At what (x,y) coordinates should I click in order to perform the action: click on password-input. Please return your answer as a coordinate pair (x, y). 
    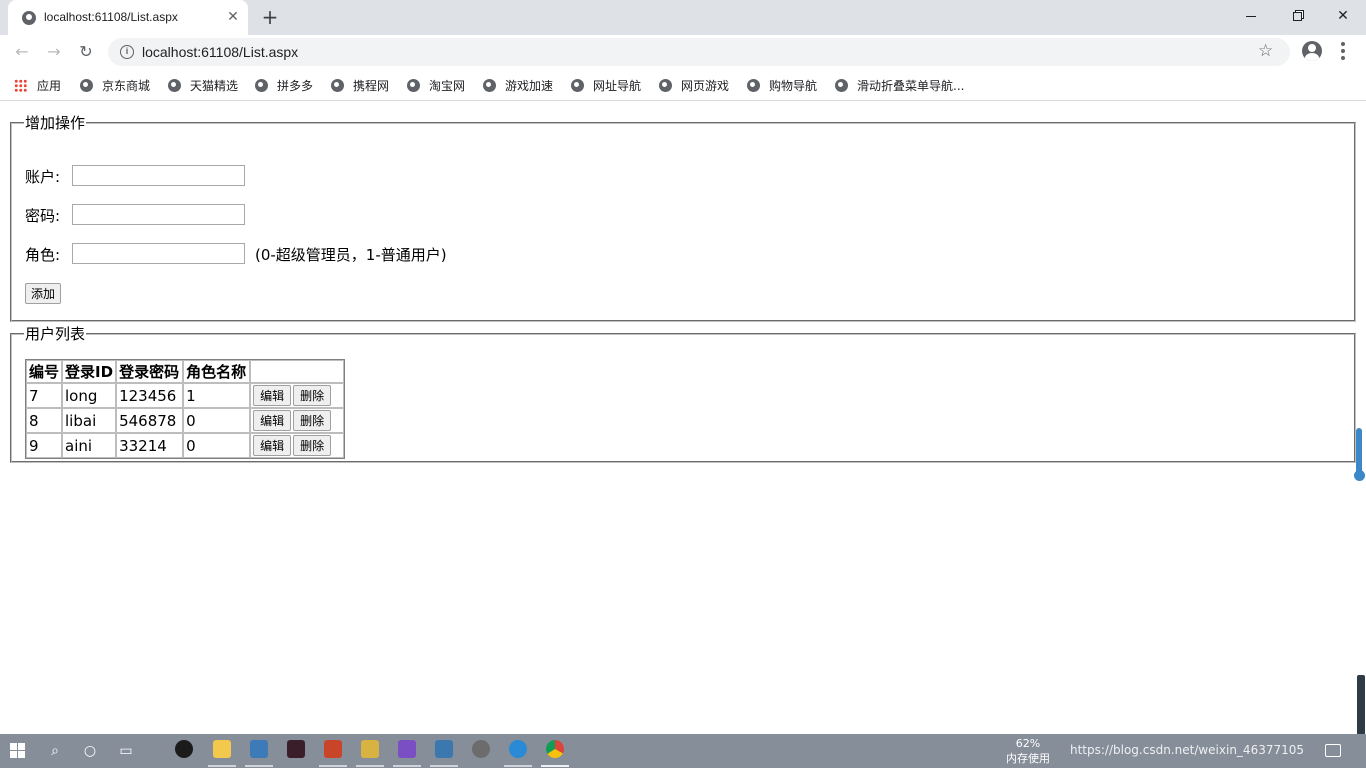
    Looking at the image, I should click on (158, 214).